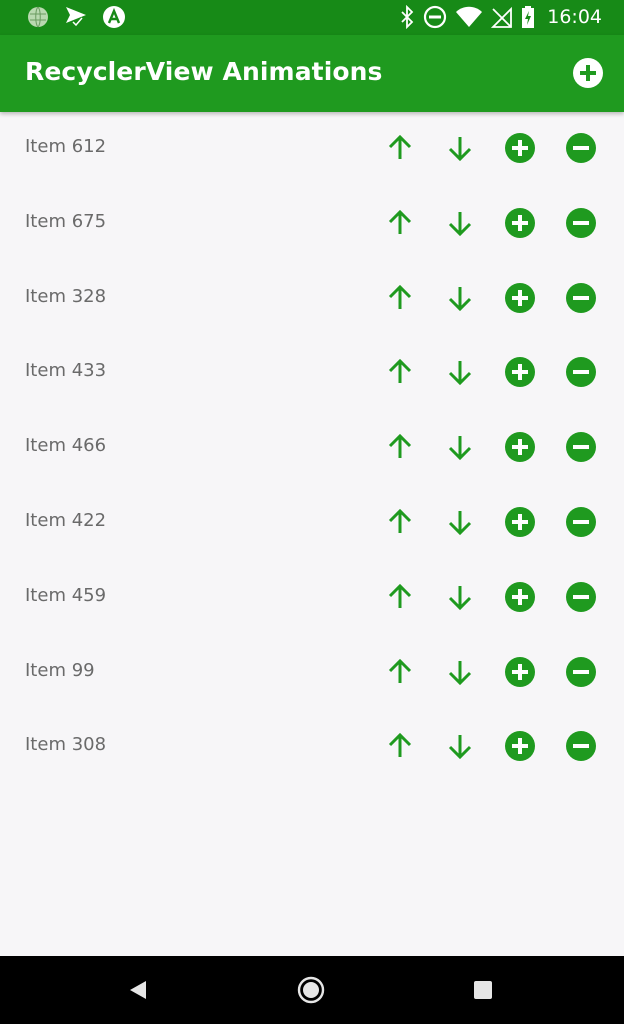  Describe the element at coordinates (66, 520) in the screenshot. I see `item-label: Item 422` at that location.